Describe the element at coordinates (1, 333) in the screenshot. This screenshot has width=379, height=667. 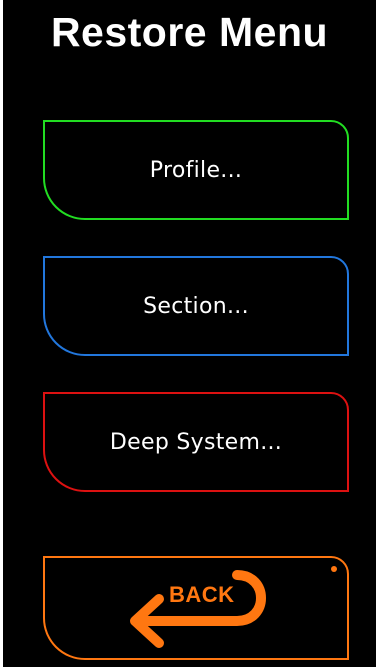
I see `left-edge-strip` at that location.